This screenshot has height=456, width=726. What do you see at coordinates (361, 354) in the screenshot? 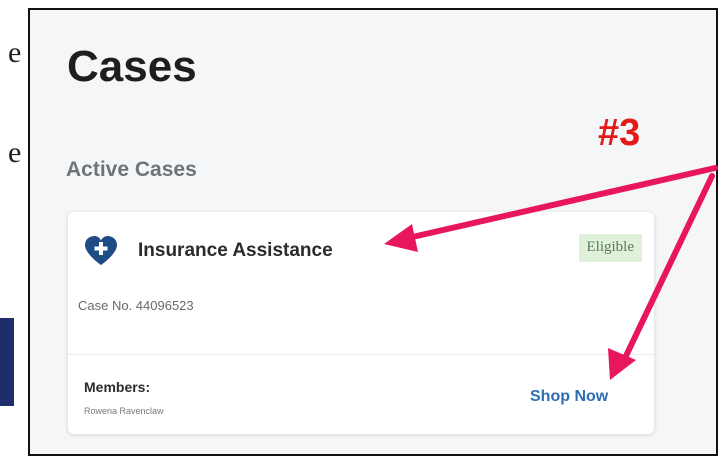
I see `card-divider` at bounding box center [361, 354].